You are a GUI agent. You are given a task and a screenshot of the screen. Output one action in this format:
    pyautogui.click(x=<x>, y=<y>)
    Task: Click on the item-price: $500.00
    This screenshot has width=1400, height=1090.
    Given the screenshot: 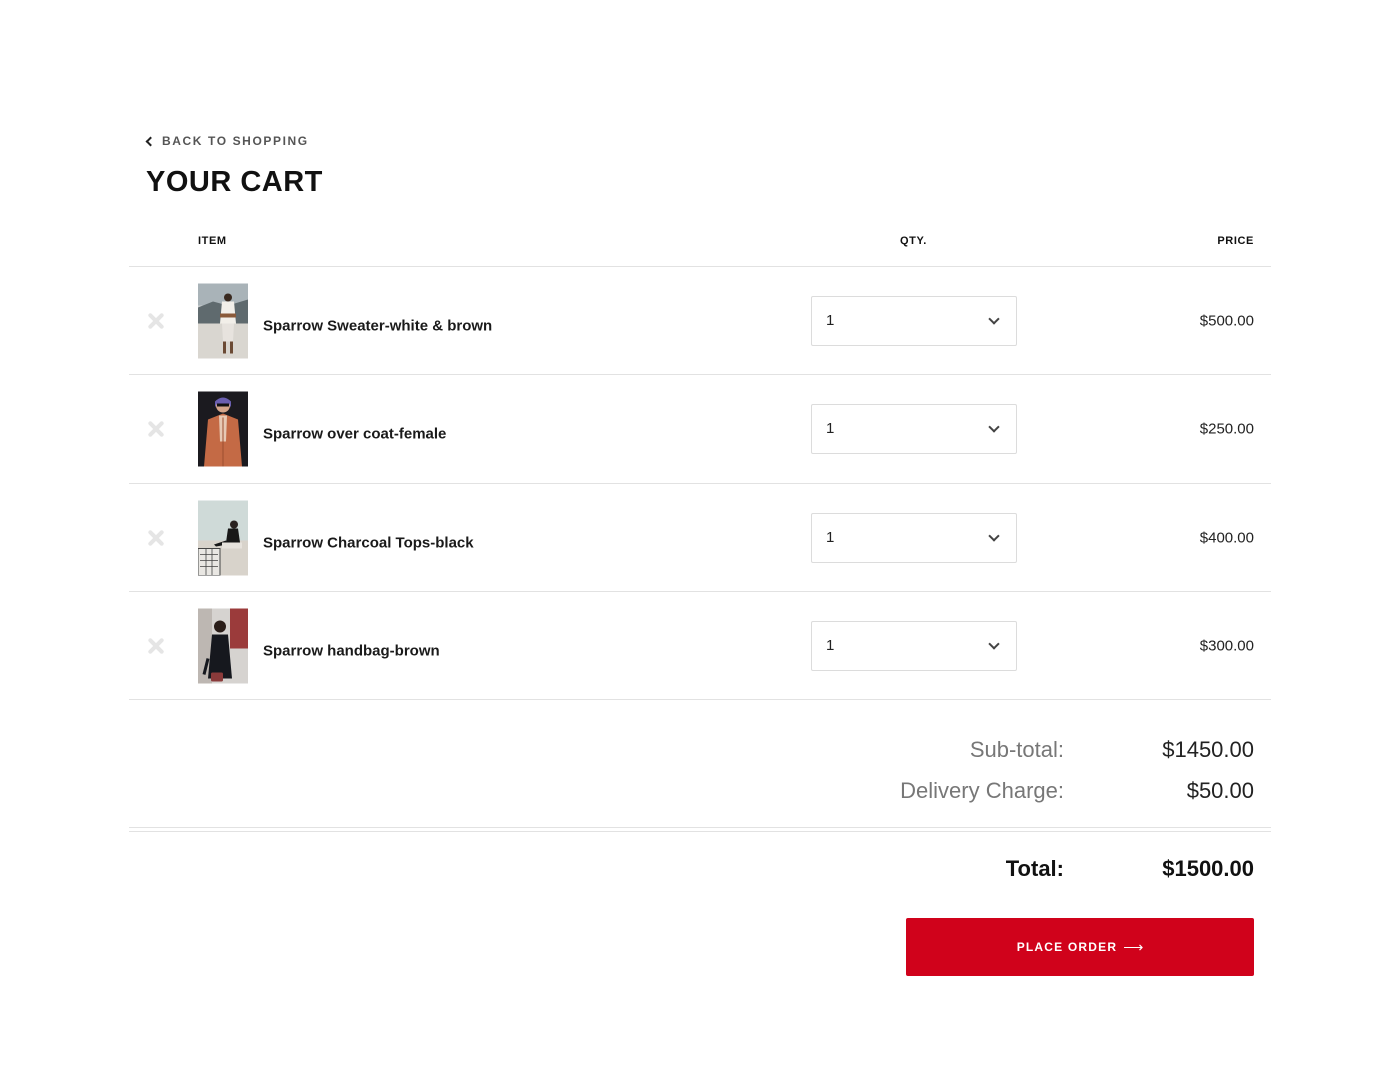 What is the action you would take?
    pyautogui.click(x=1226, y=321)
    